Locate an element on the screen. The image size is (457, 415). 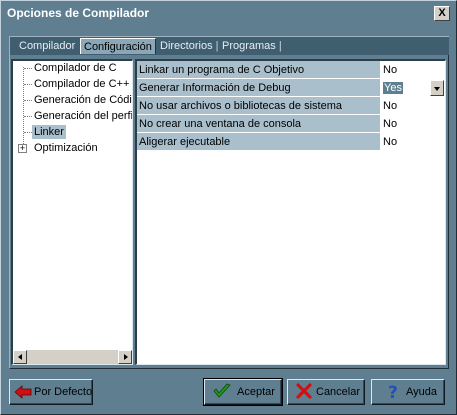
arrow-right-icon is located at coordinates (126, 357).